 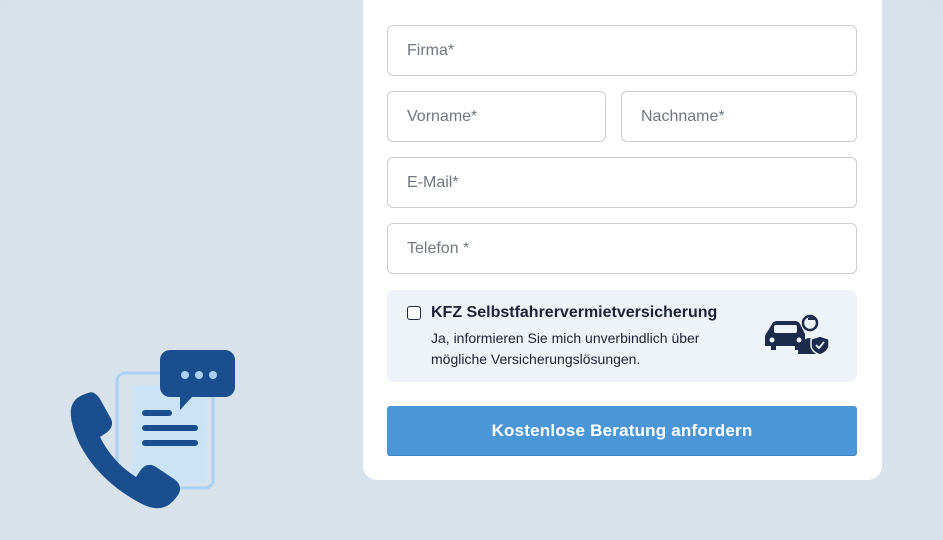 What do you see at coordinates (574, 312) in the screenshot?
I see `consent-title: KFZ Selbstfahrervermietversicherung` at bounding box center [574, 312].